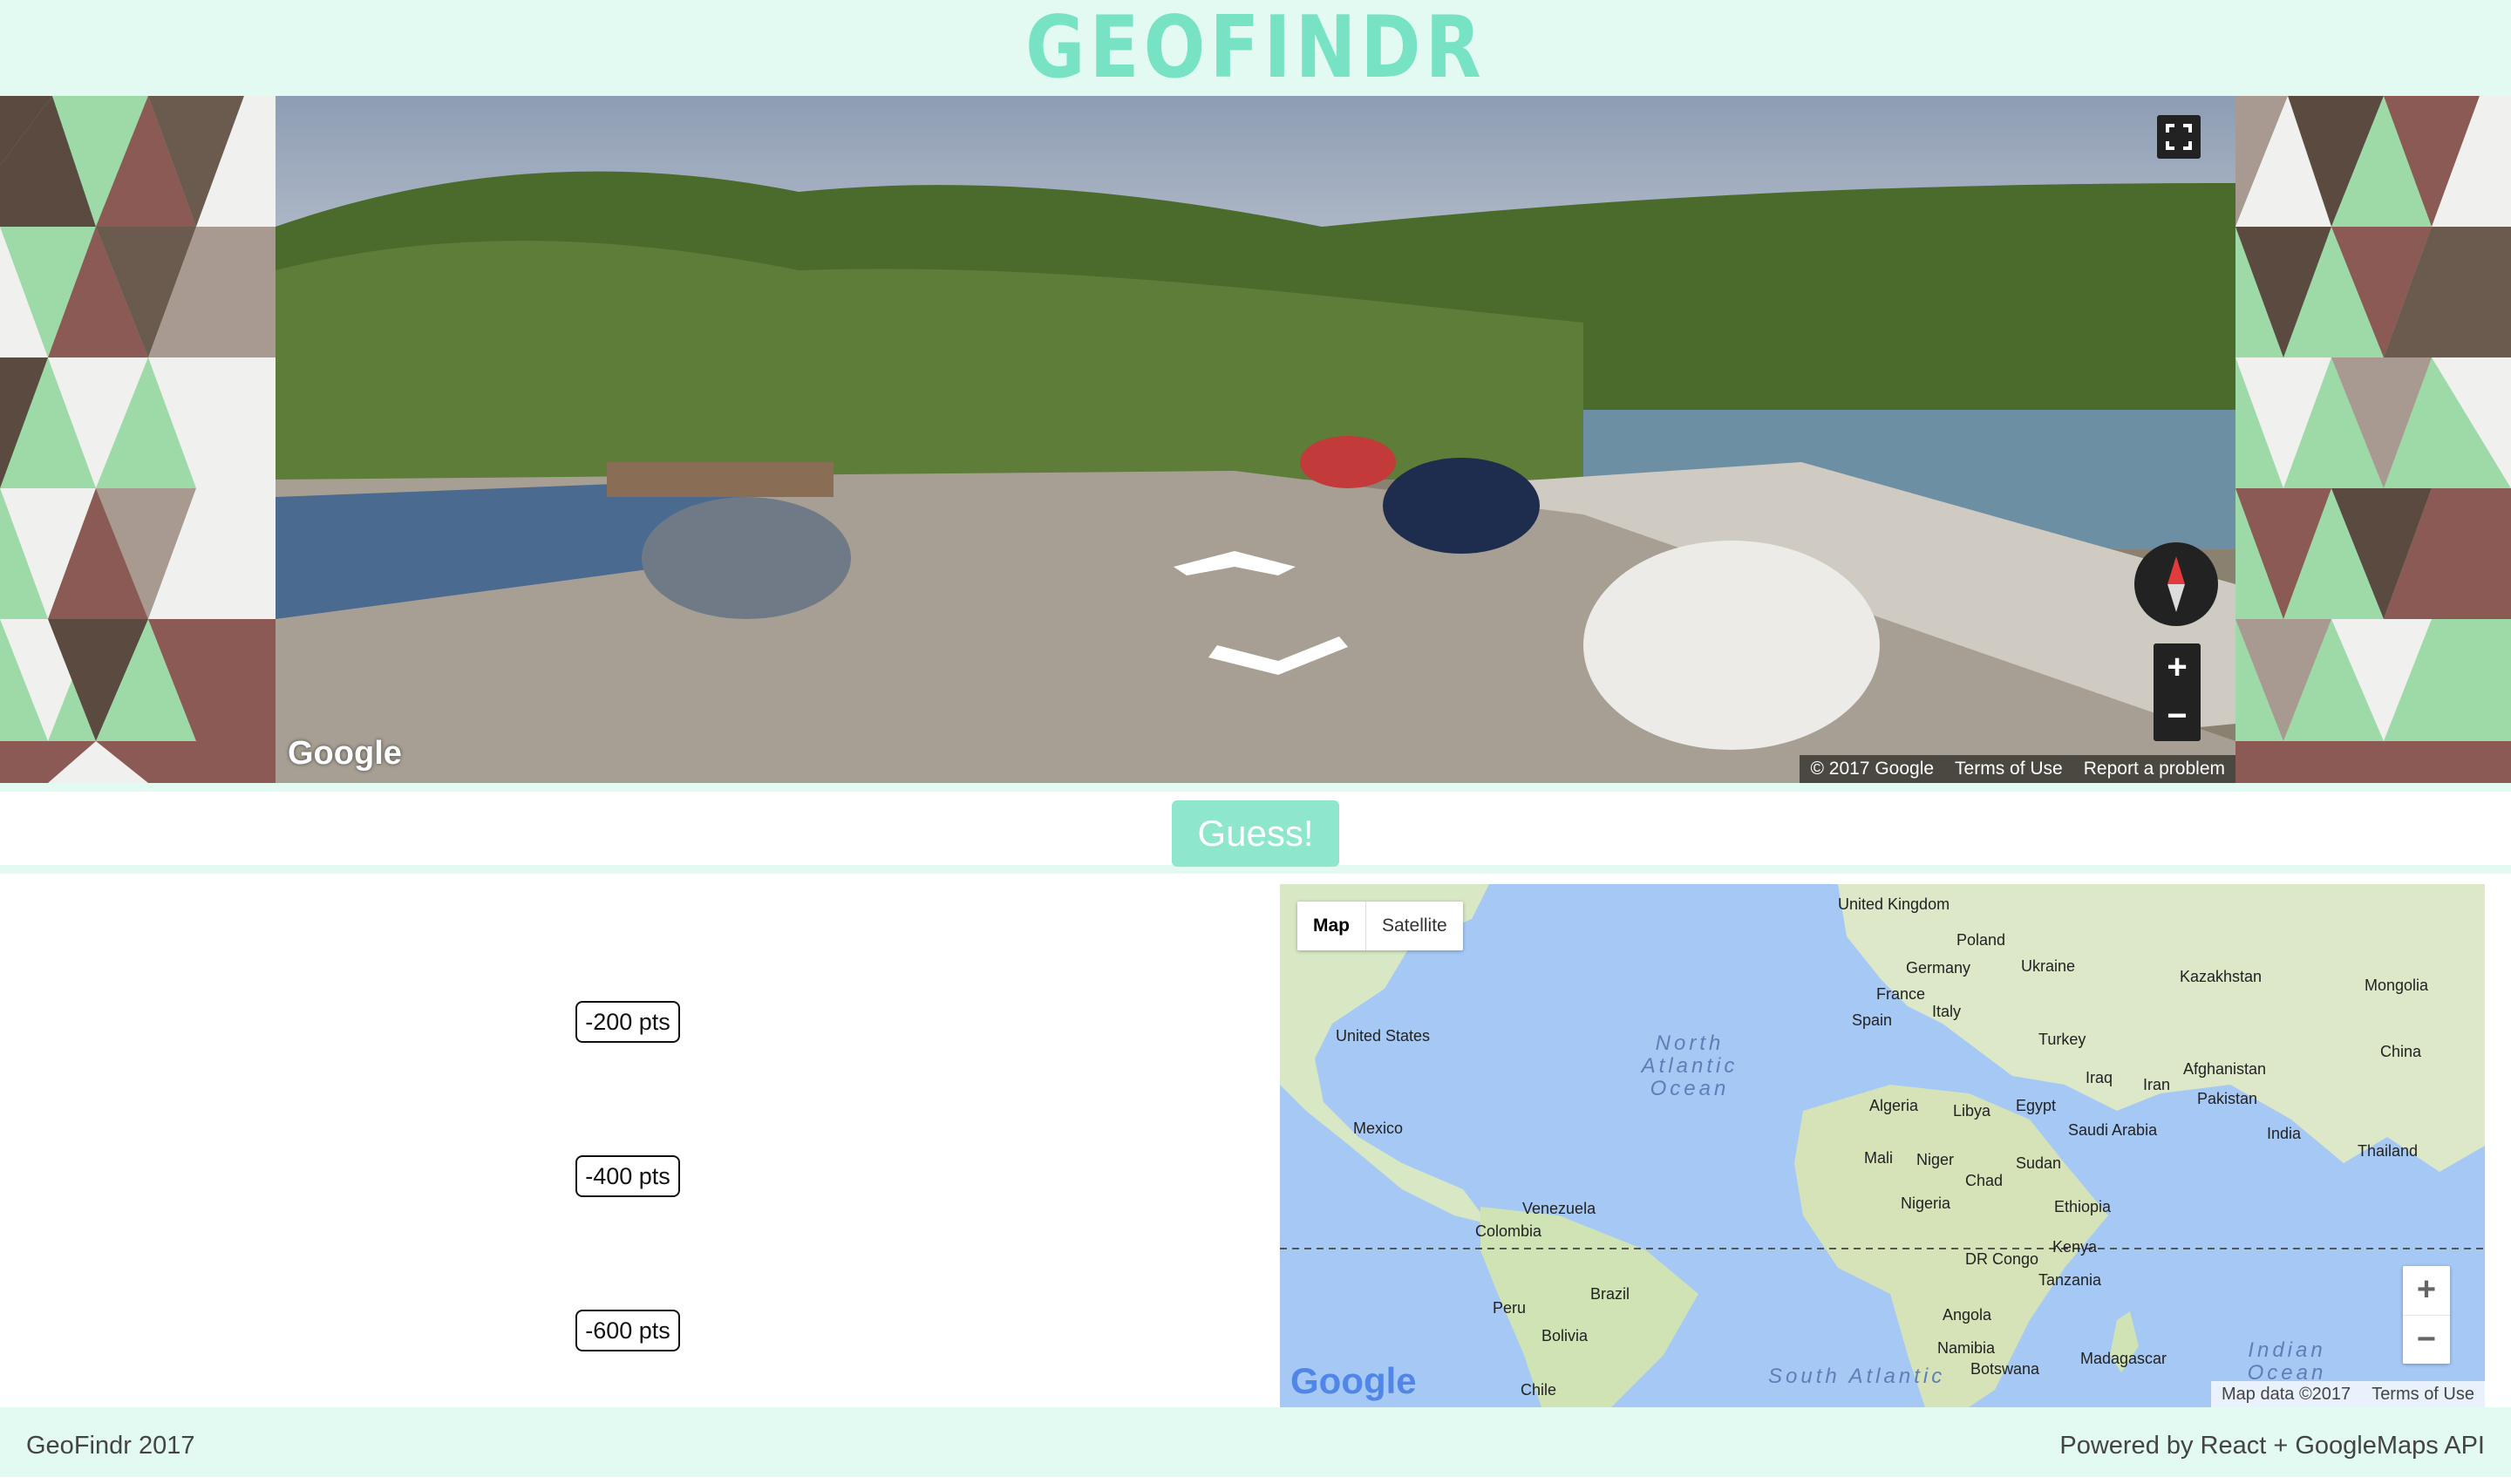 Image resolution: width=2511 pixels, height=1484 pixels. I want to click on label-france: France, so click(1901, 994).